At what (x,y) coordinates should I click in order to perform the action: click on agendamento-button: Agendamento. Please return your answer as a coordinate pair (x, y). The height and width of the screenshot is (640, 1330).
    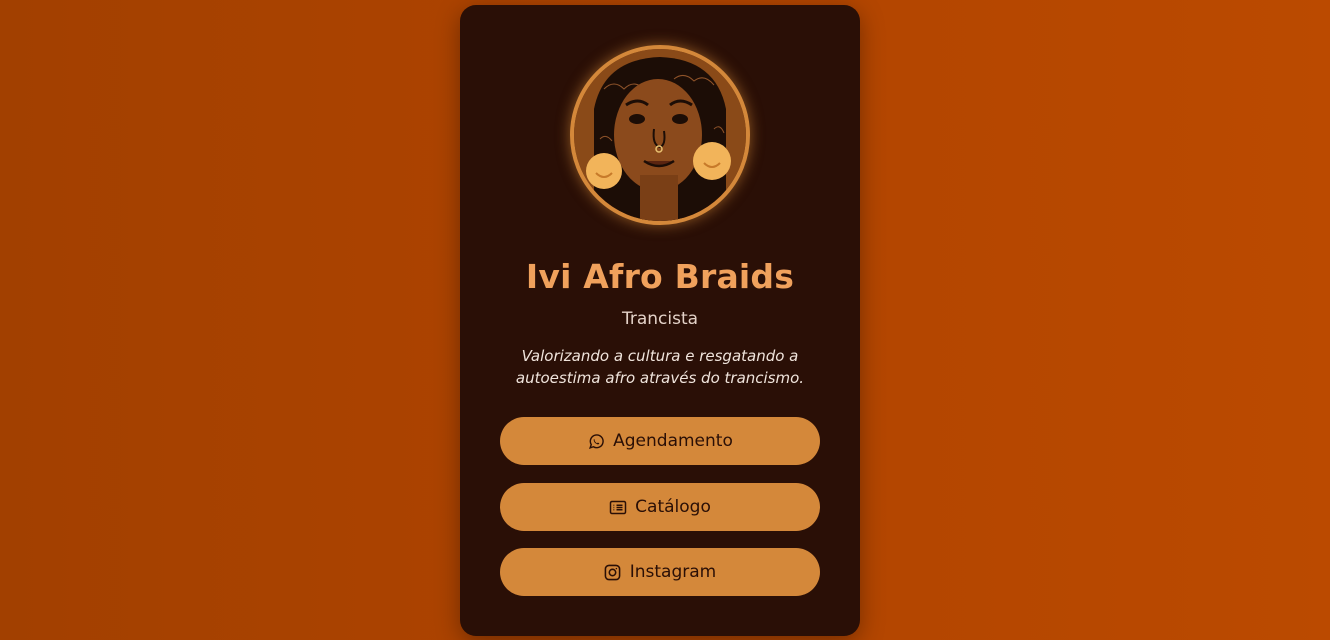
    Looking at the image, I should click on (660, 441).